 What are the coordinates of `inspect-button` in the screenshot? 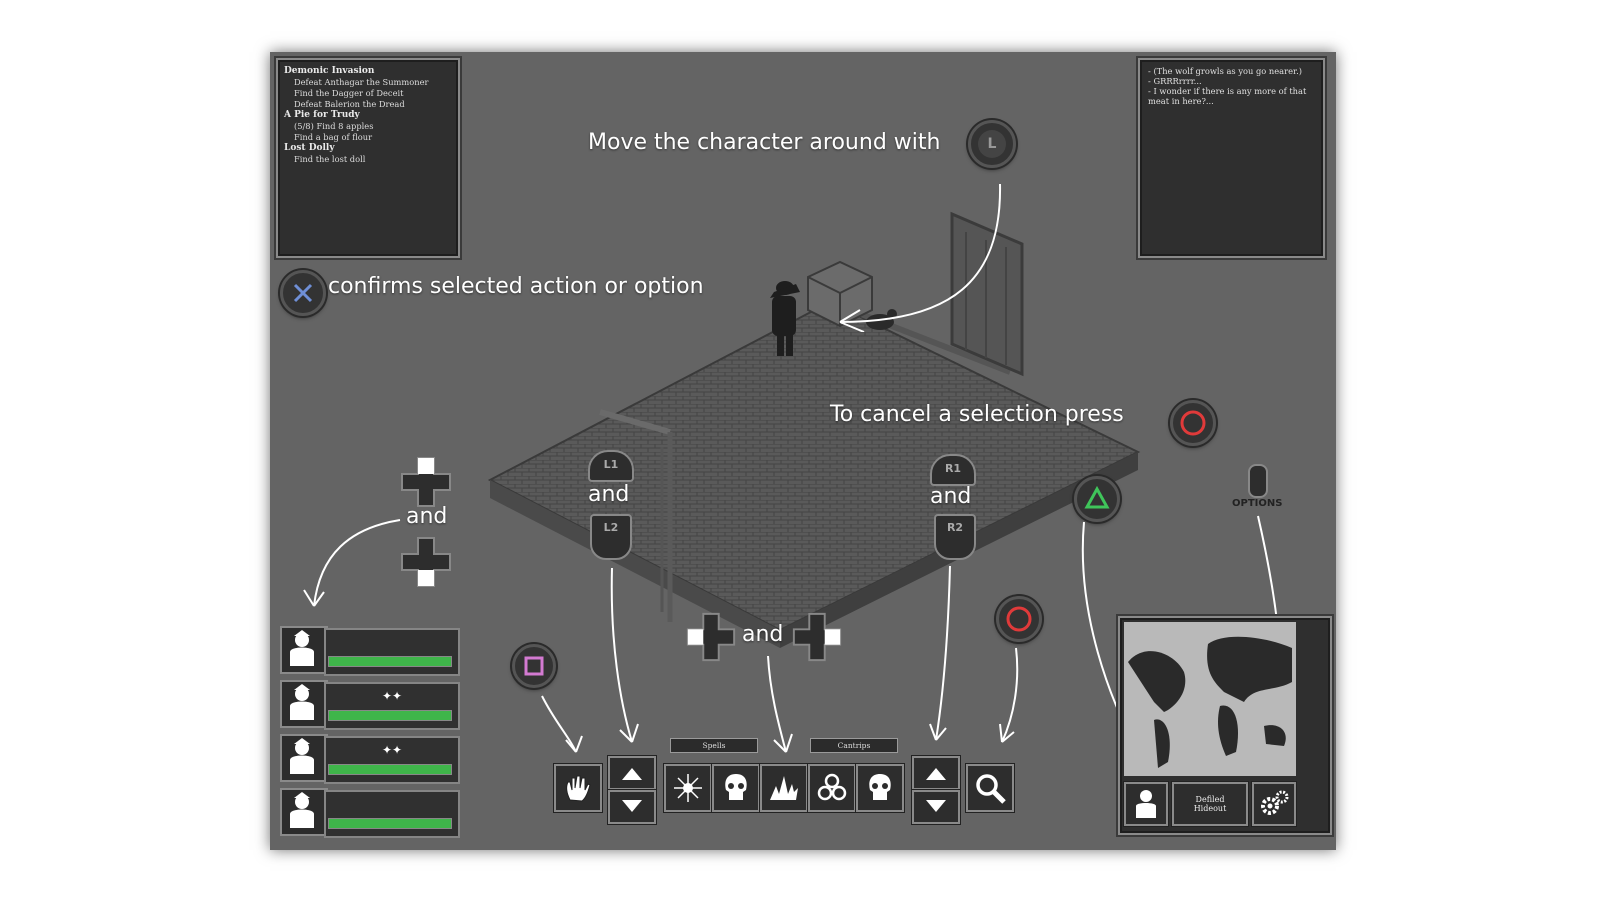 It's located at (990, 788).